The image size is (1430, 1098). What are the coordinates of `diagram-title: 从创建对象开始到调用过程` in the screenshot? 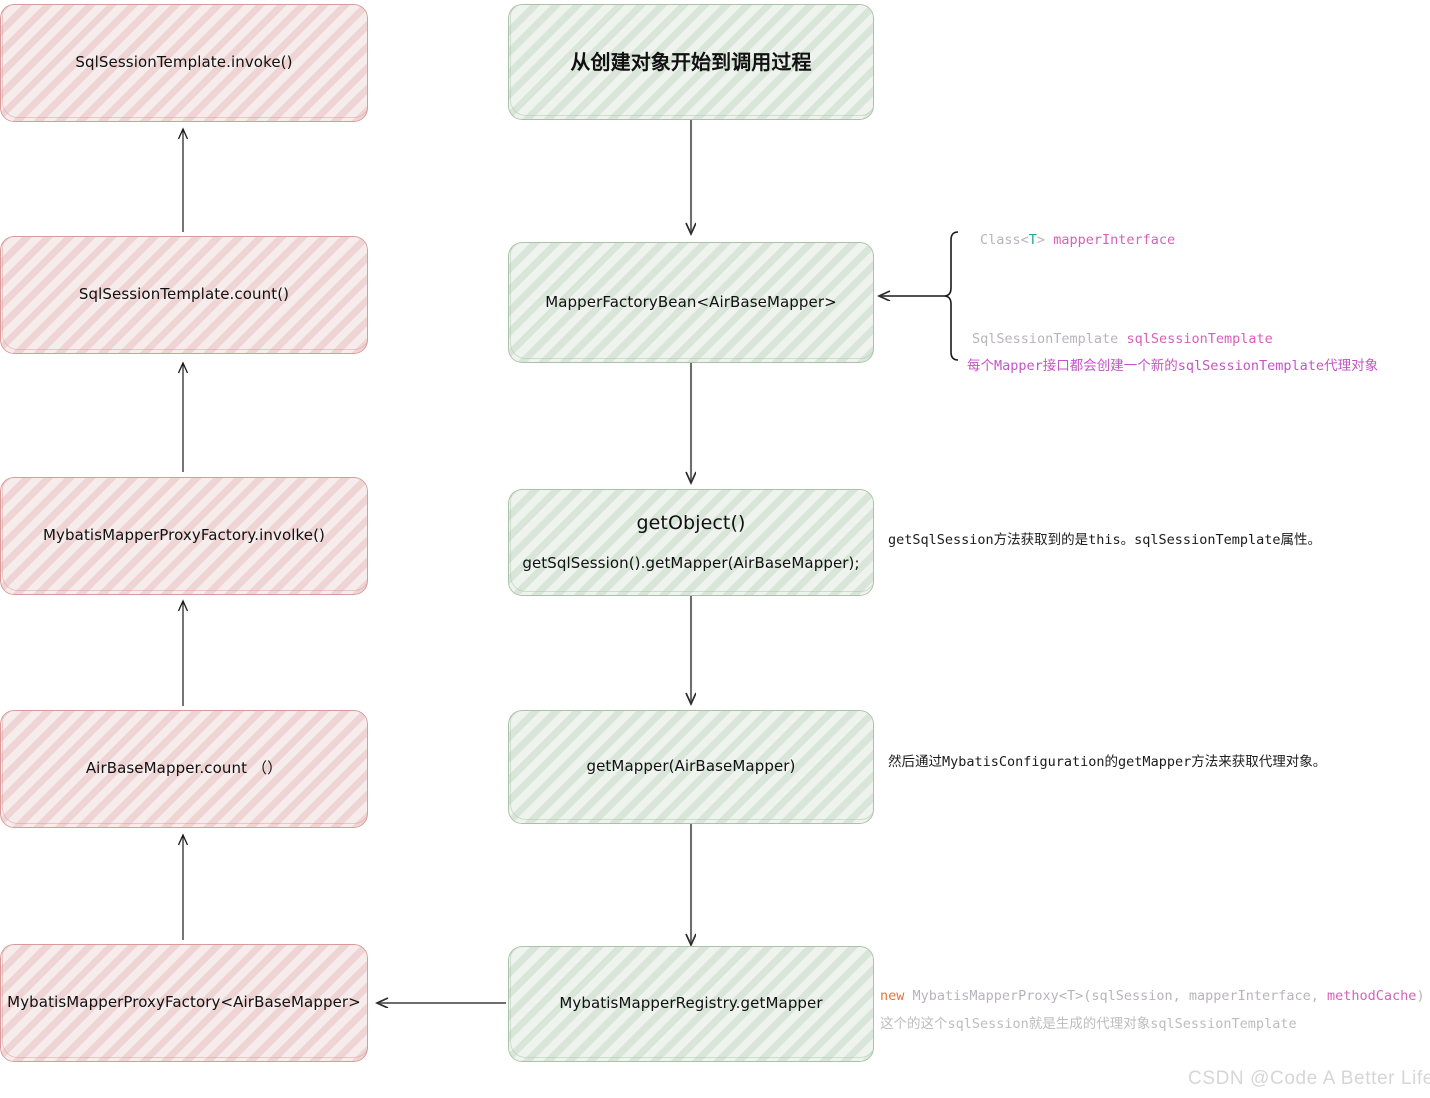 It's located at (691, 61).